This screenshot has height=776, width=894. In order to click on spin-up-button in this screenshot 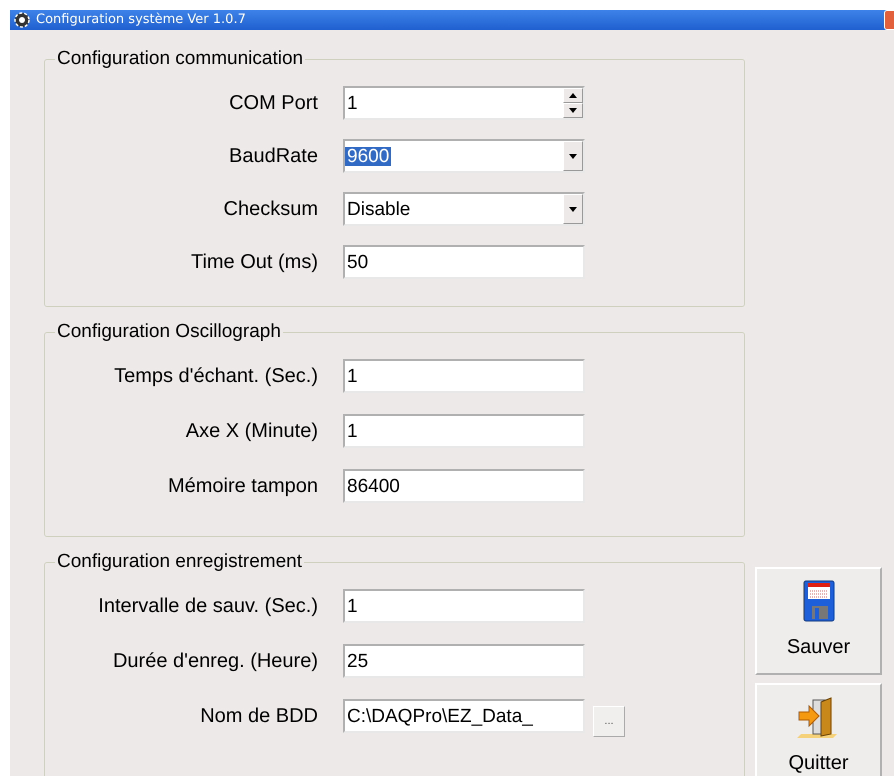, I will do `click(573, 95)`.